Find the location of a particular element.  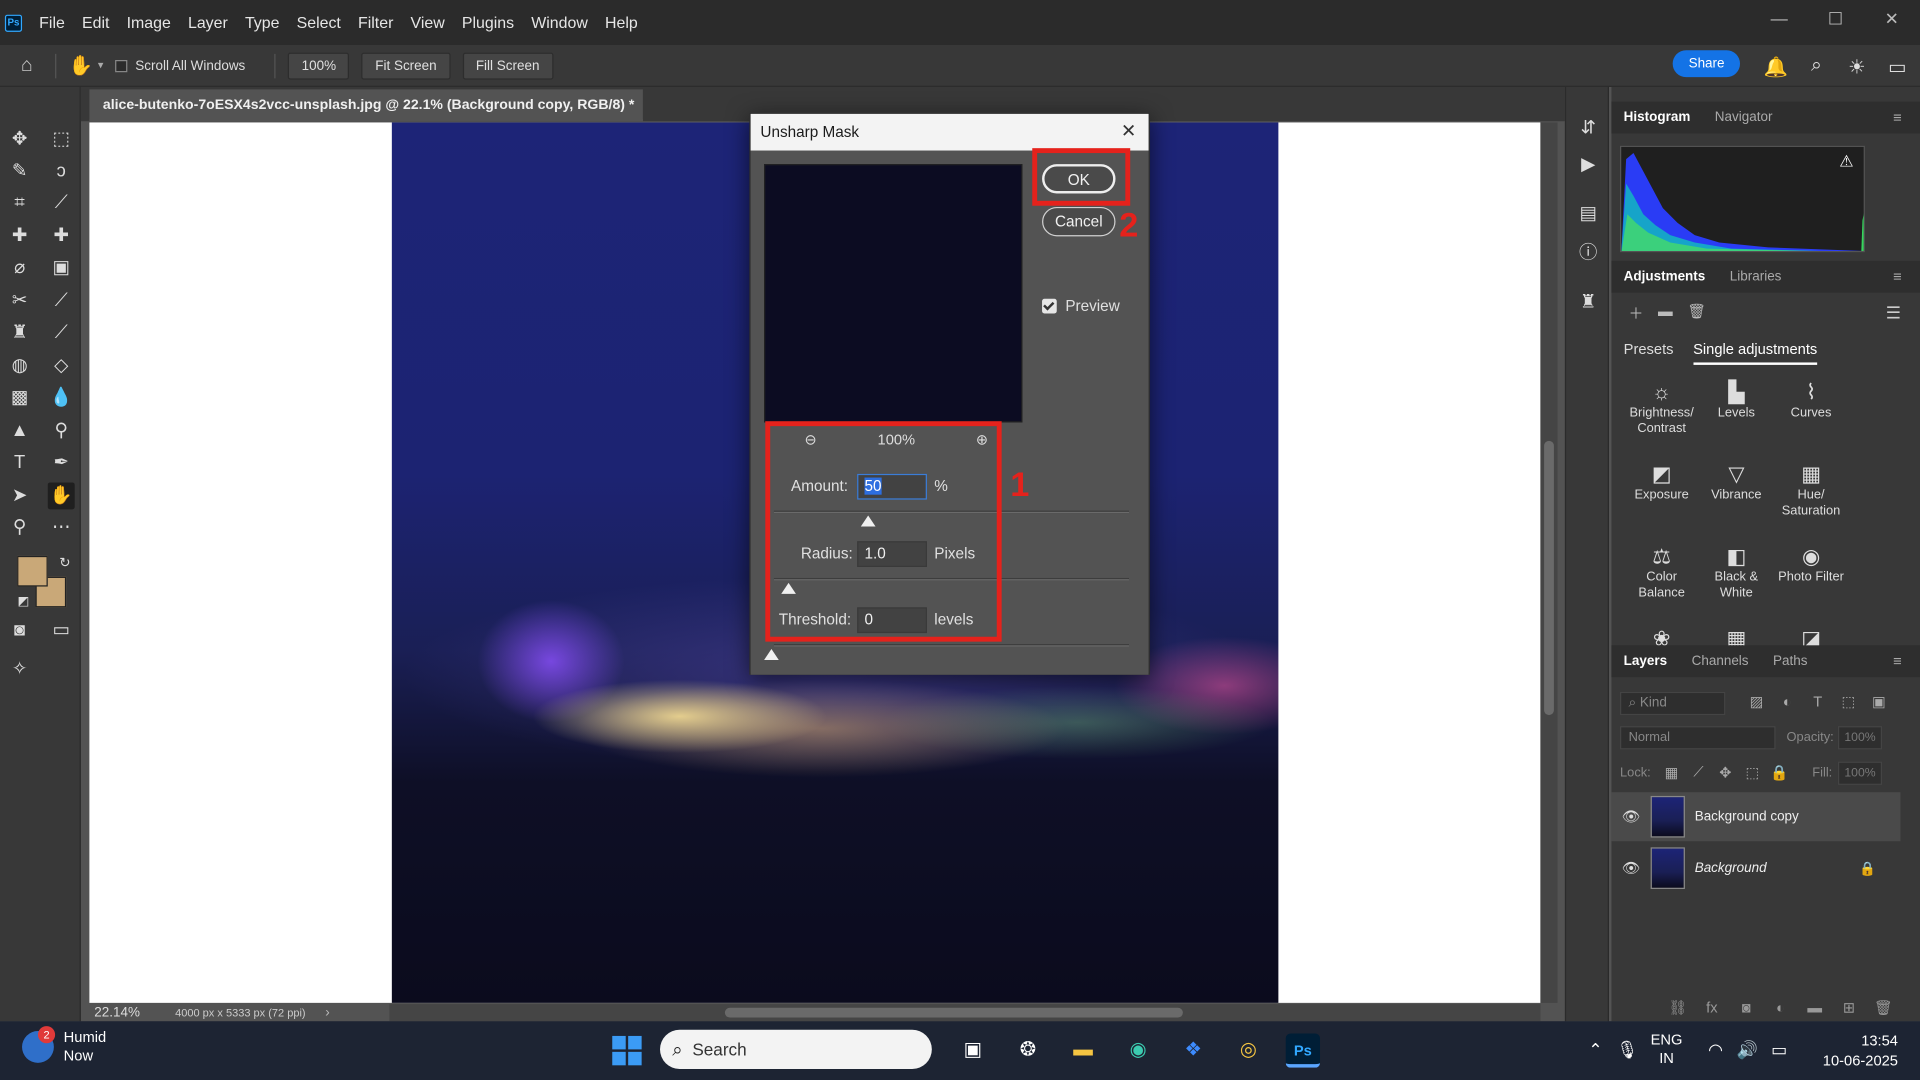

tab-adjustments: Adjustments is located at coordinates (1664, 276).